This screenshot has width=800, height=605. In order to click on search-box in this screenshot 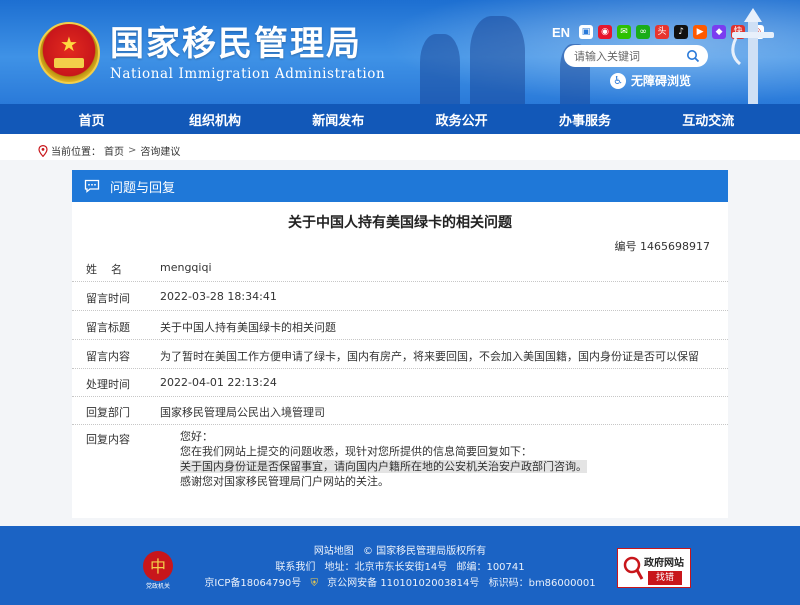, I will do `click(636, 56)`.